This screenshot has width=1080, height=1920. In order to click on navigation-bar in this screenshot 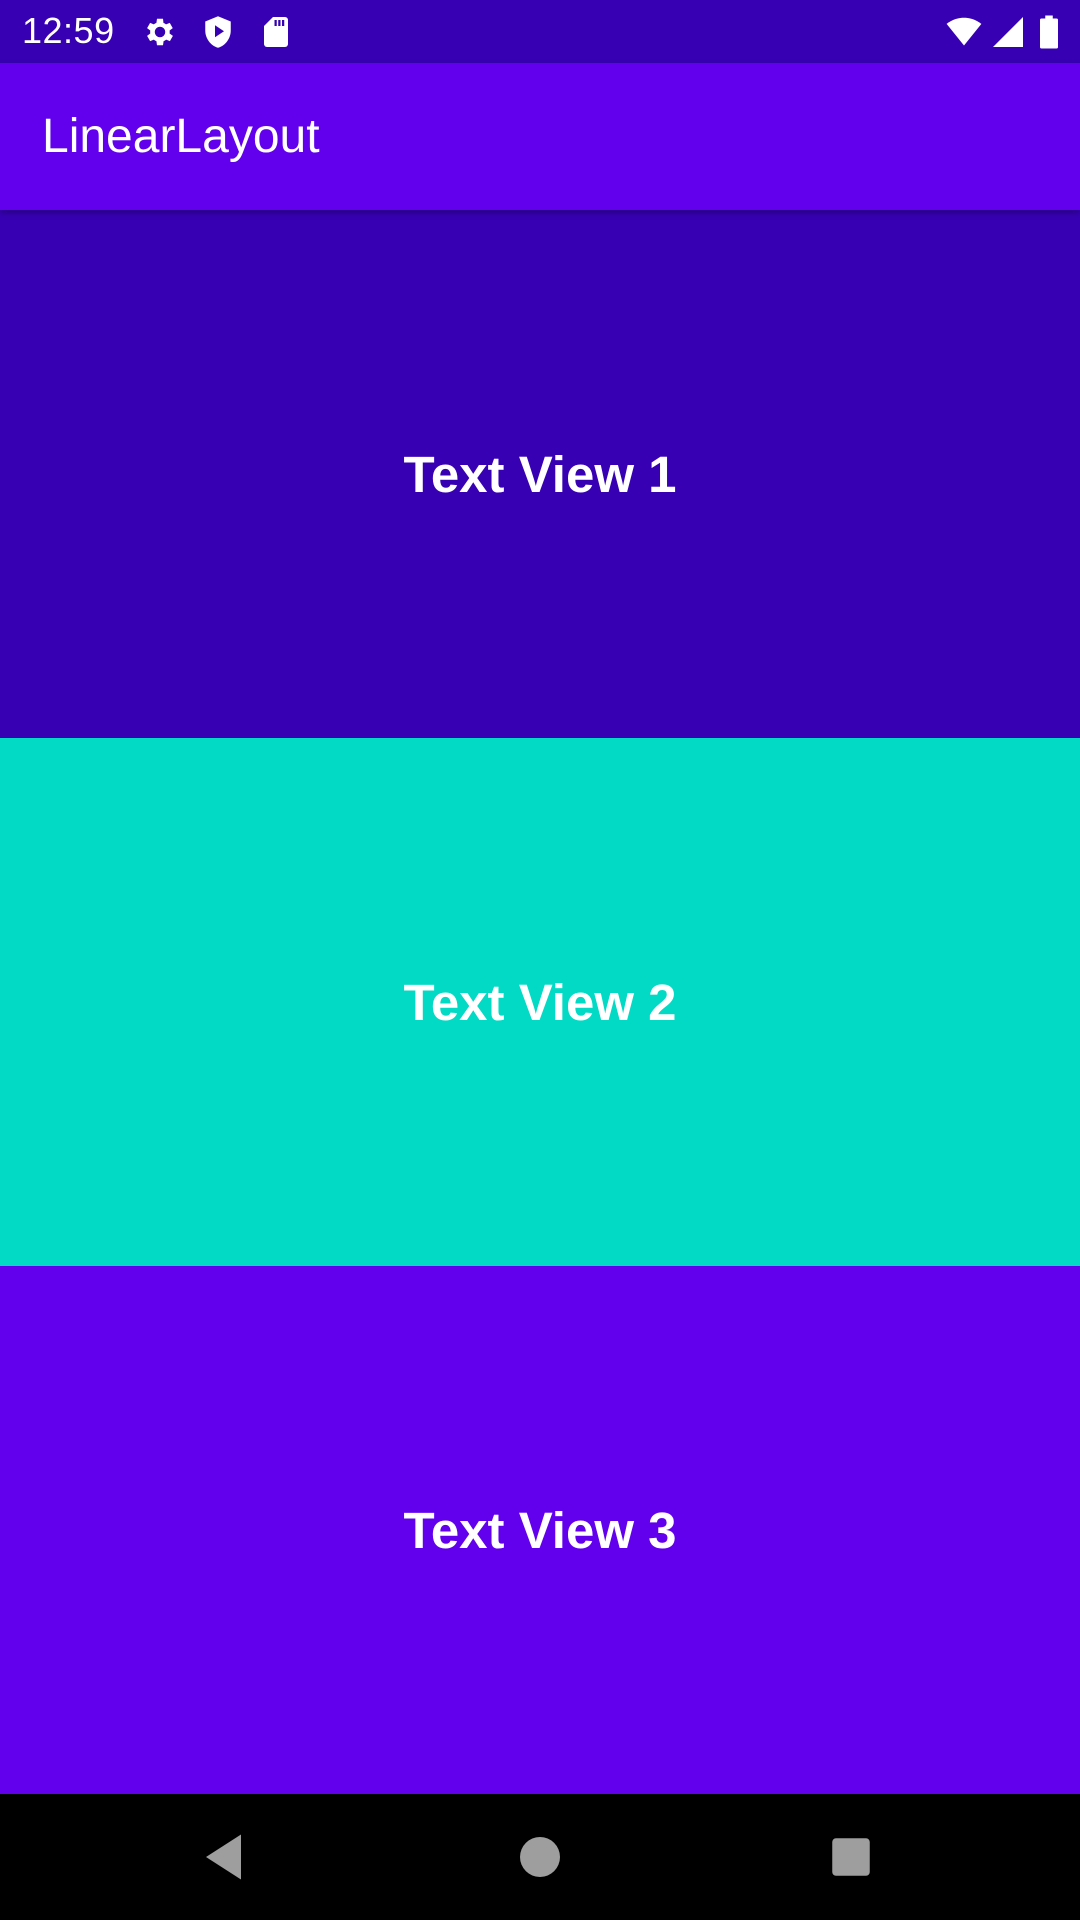, I will do `click(540, 1857)`.